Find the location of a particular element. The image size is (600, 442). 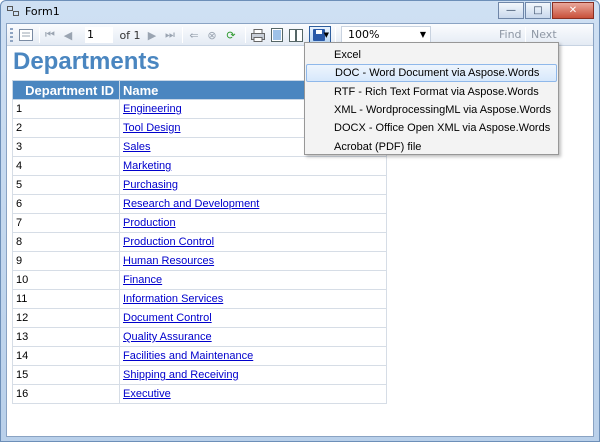

department-name-cell: Finance is located at coordinates (253, 280).